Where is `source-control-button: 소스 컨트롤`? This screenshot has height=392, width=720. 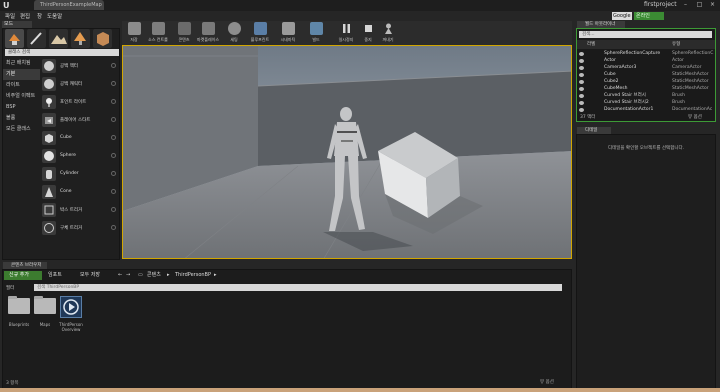 source-control-button: 소스 컨트롤 is located at coordinates (158, 33).